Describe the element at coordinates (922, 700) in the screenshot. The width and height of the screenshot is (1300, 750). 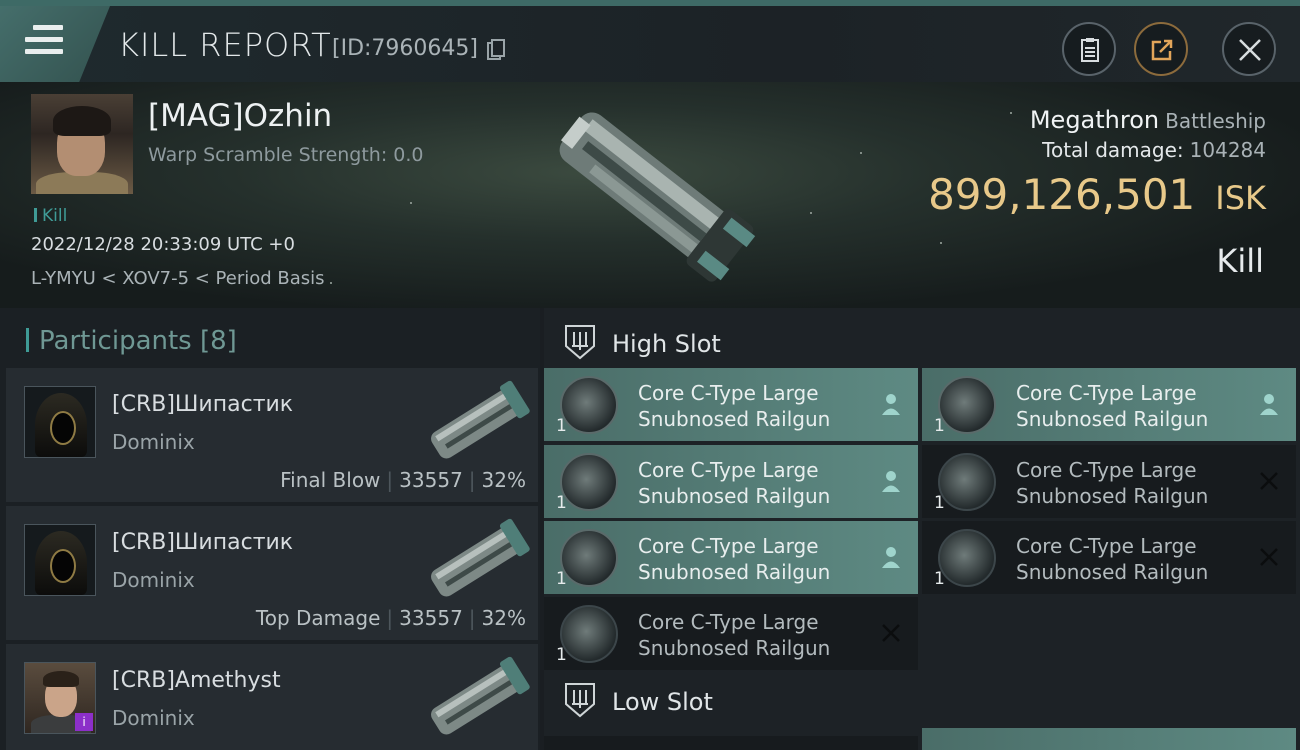
I see `low-slot-header: Low Slot` at that location.